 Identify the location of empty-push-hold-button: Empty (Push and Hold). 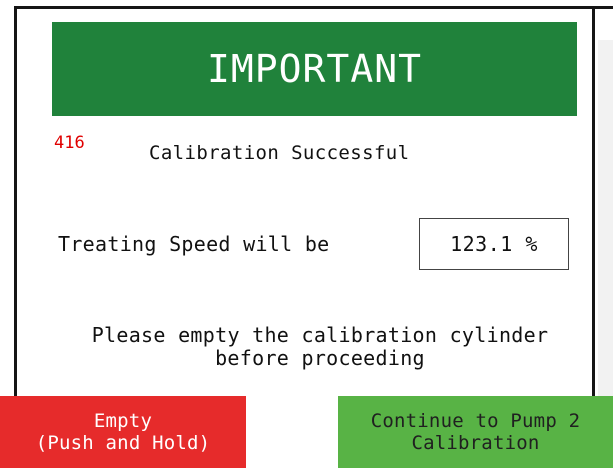
(123, 432).